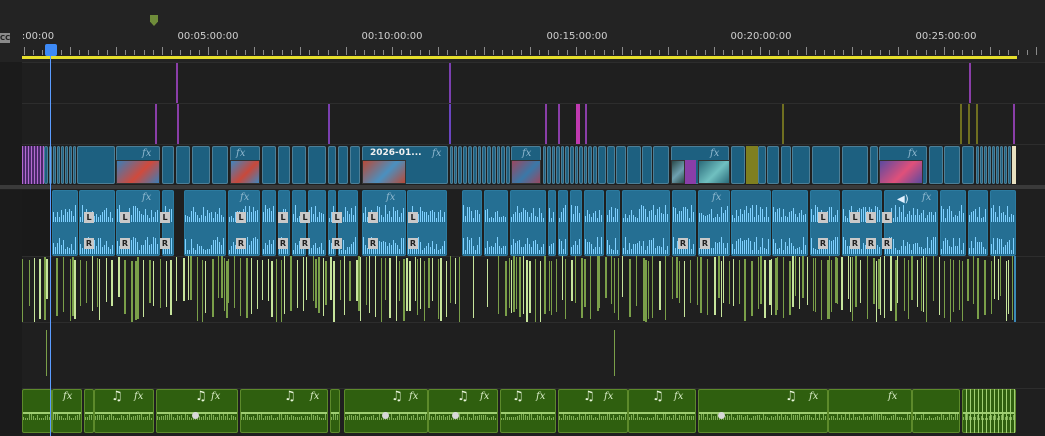  What do you see at coordinates (11, 289) in the screenshot?
I see `track-header-a2` at bounding box center [11, 289].